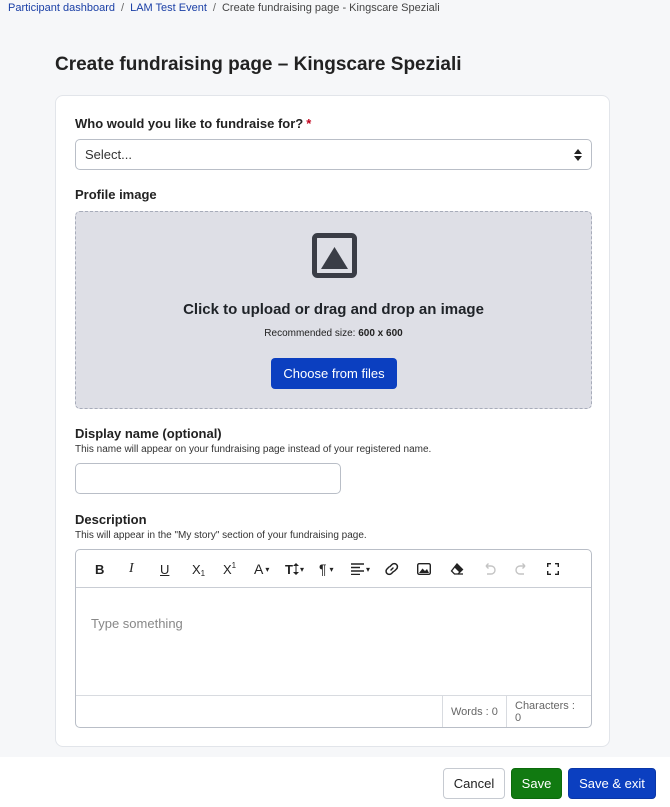  I want to click on fundraise-for-label: Who would you like to fundraise for? *, so click(193, 123).